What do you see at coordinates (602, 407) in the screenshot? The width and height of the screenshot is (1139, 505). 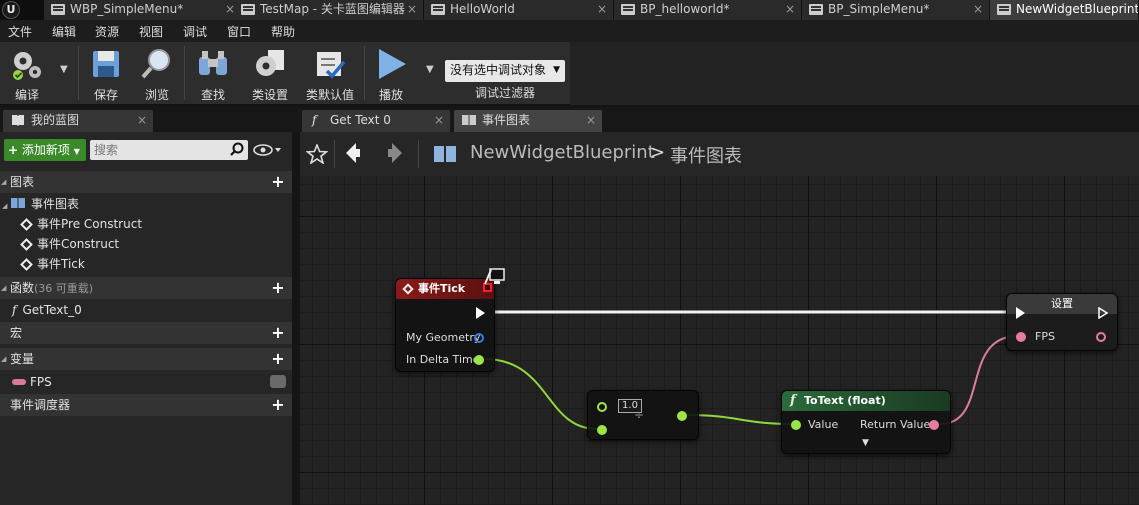 I see `divide-input-a-pin` at bounding box center [602, 407].